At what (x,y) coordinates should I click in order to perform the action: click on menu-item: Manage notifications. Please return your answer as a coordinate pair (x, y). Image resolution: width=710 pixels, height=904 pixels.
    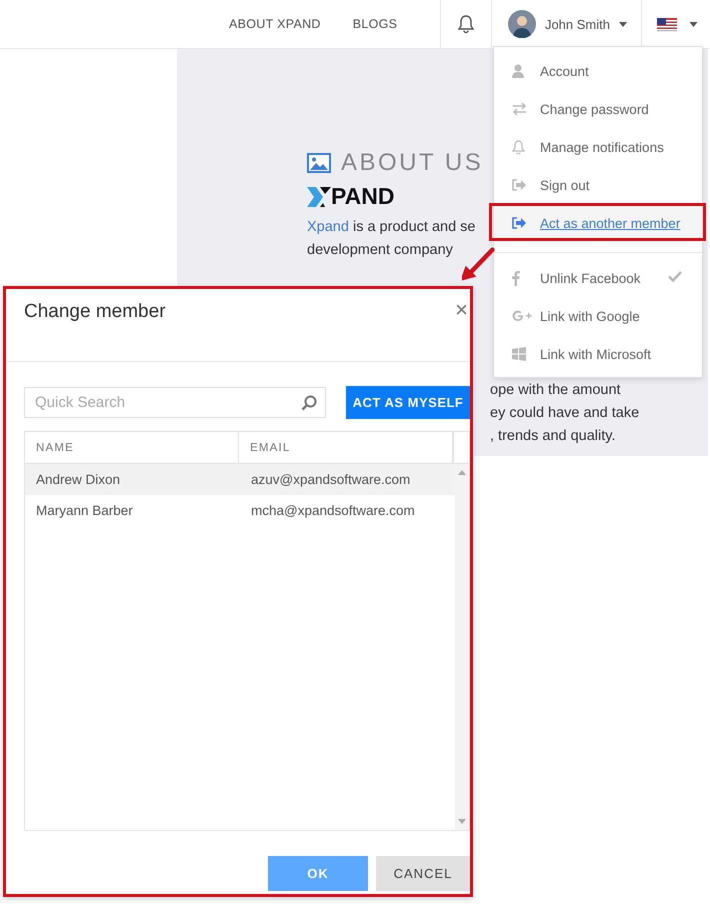
    Looking at the image, I should click on (598, 147).